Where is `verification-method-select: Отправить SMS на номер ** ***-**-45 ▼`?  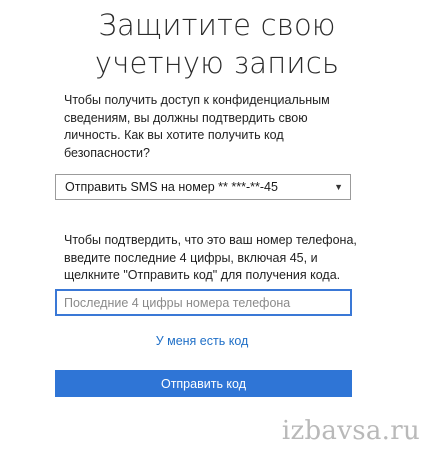 verification-method-select: Отправить SMS на номер ** ***-**-45 ▼ is located at coordinates (203, 187).